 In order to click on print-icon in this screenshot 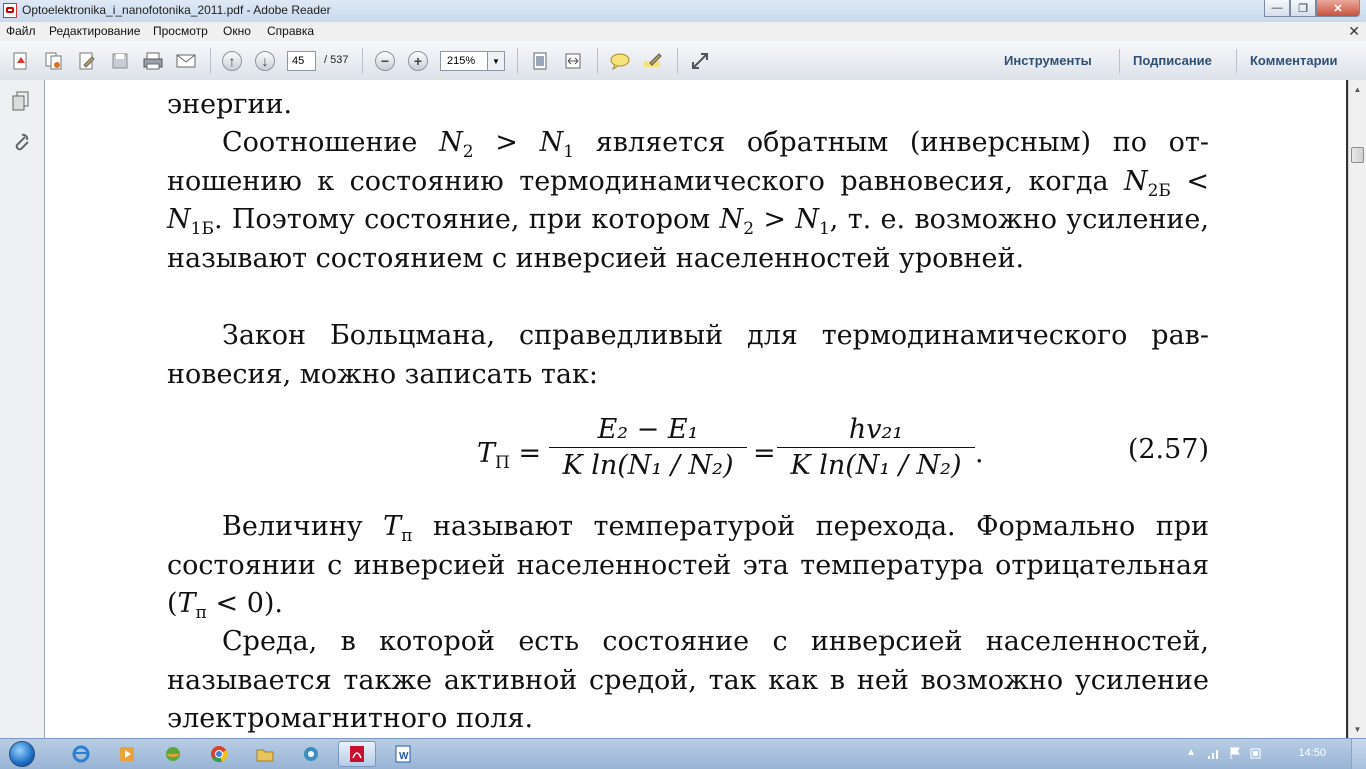, I will do `click(153, 61)`.